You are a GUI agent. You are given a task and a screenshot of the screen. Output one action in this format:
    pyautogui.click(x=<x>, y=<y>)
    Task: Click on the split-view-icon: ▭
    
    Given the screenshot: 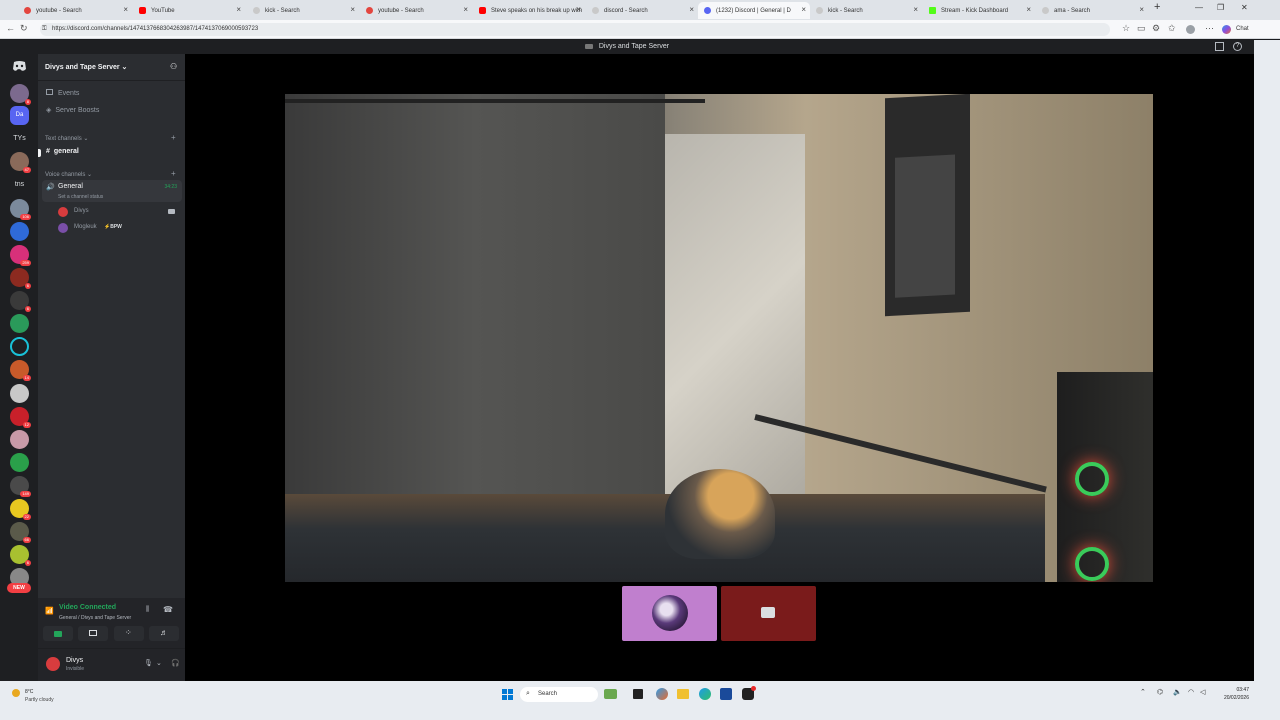 What is the action you would take?
    pyautogui.click(x=1141, y=28)
    